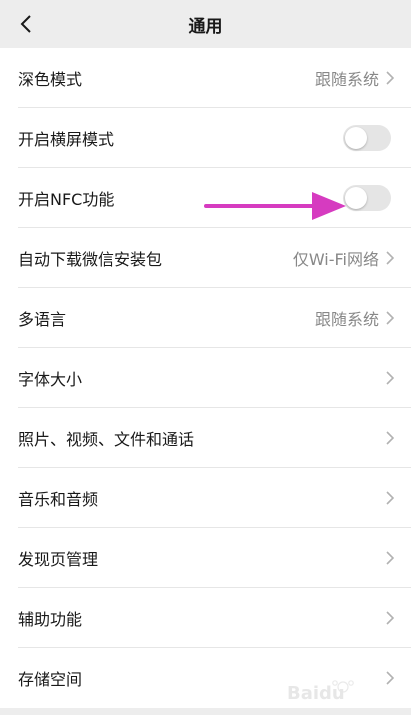 The image size is (411, 715). I want to click on row-label: 字体大小, so click(50, 379).